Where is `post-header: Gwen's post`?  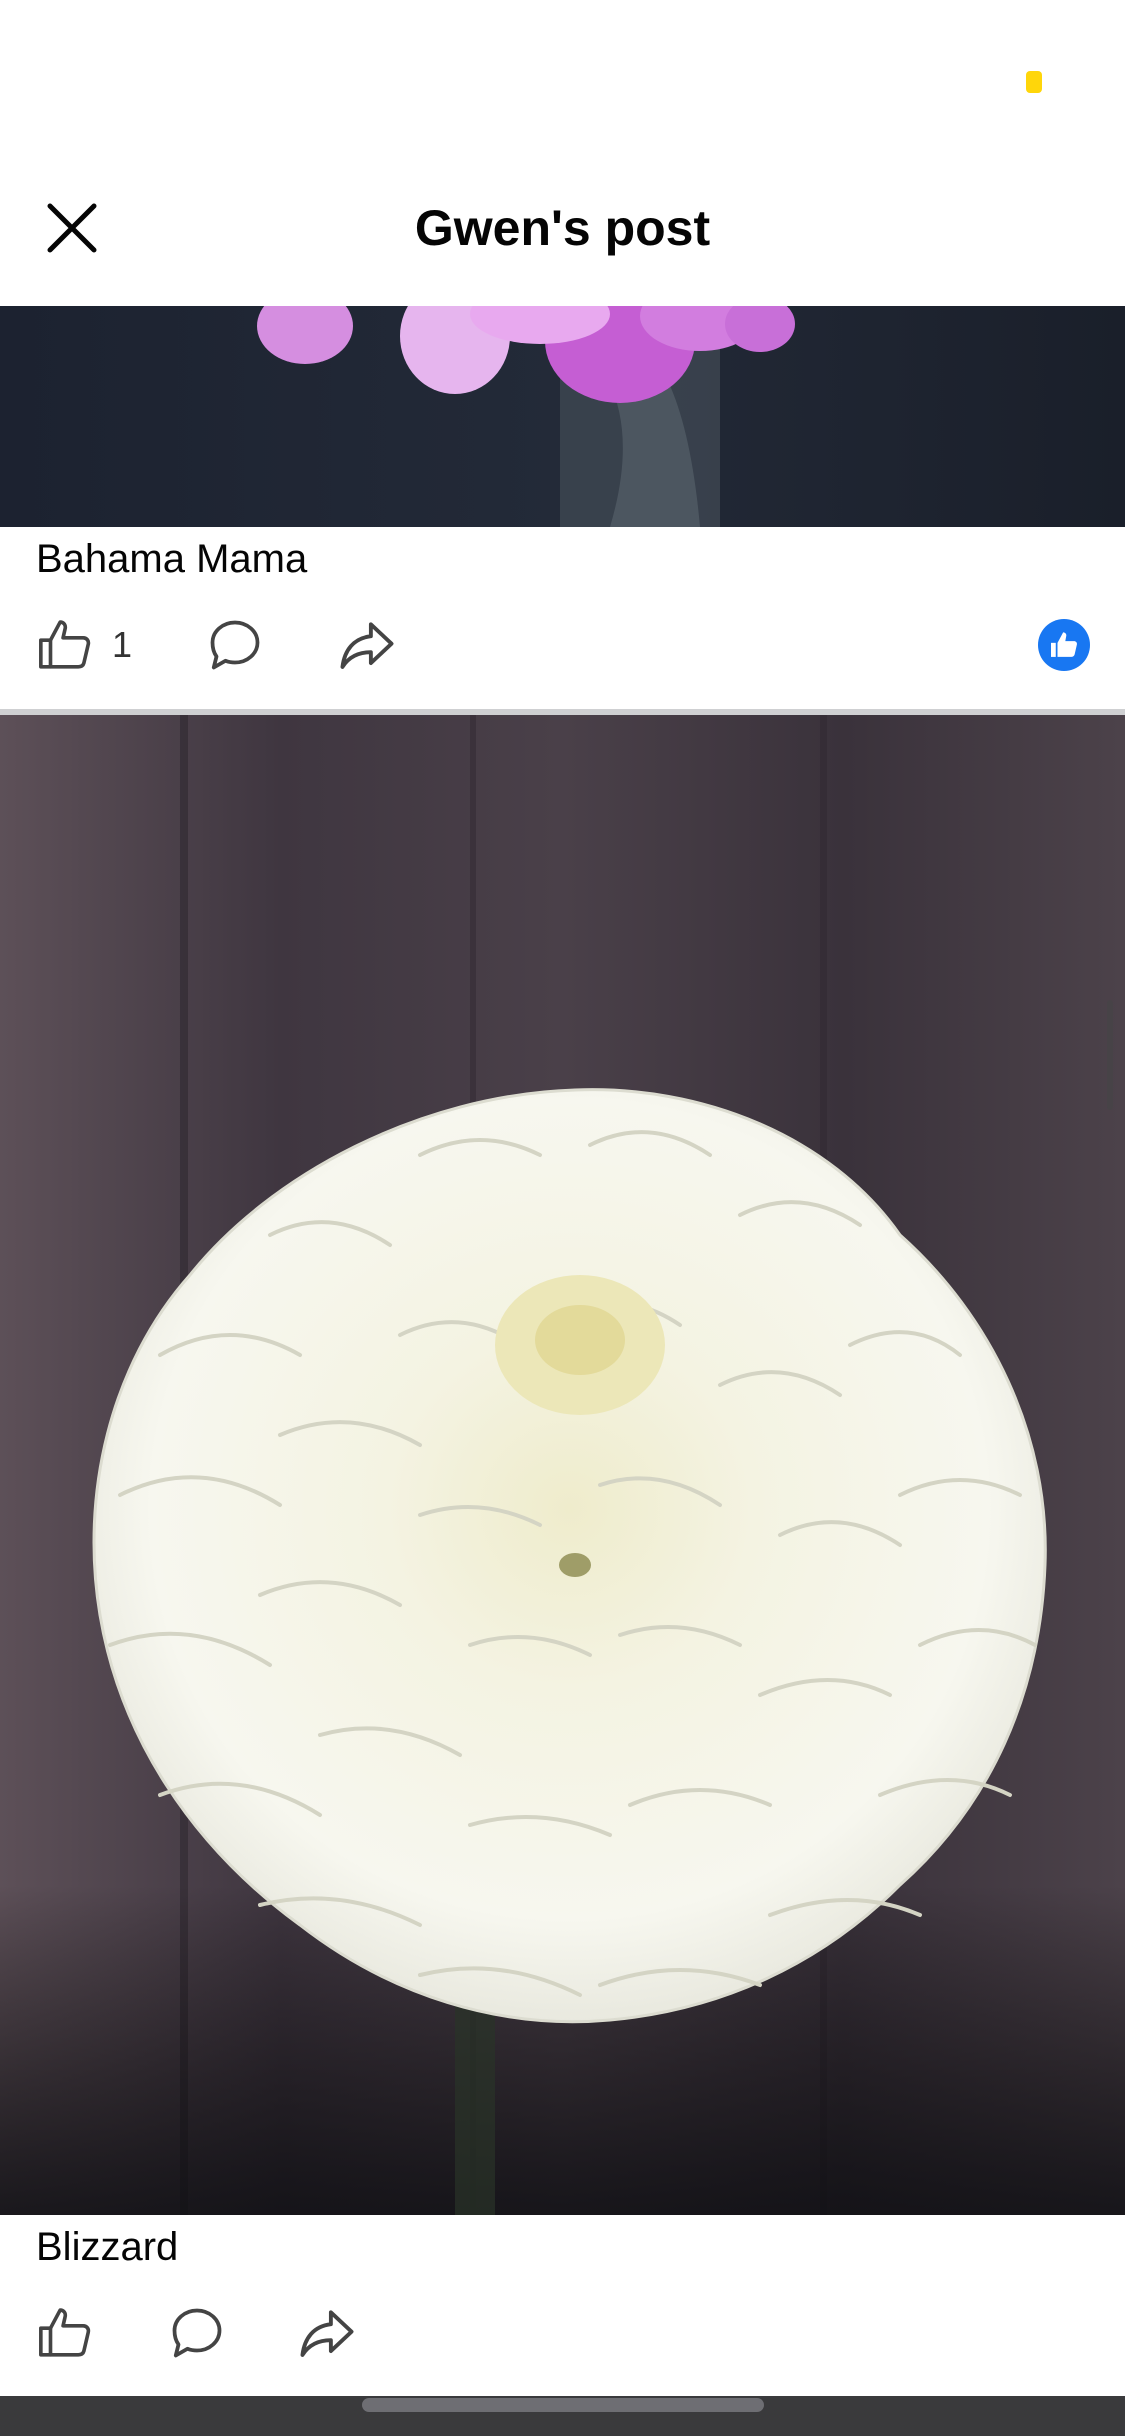 post-header: Gwen's post is located at coordinates (562, 228).